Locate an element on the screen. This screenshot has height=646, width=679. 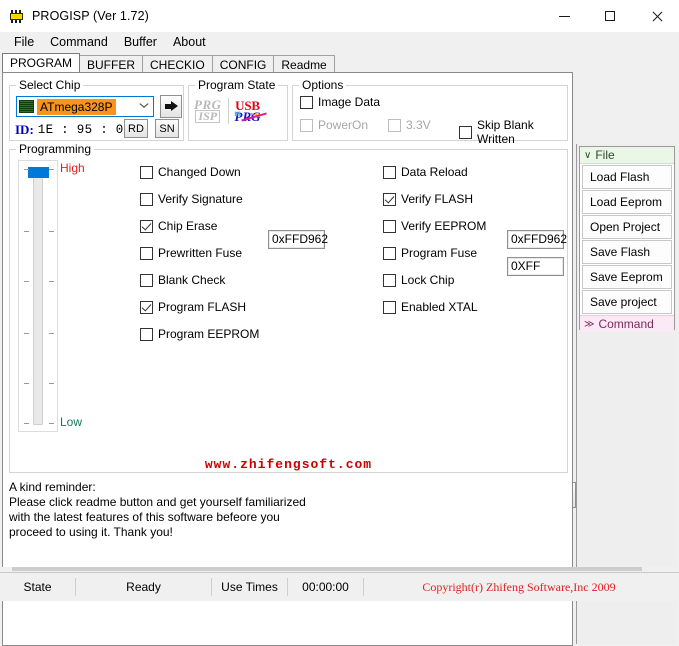
menu-item-about: About is located at coordinates (189, 42).